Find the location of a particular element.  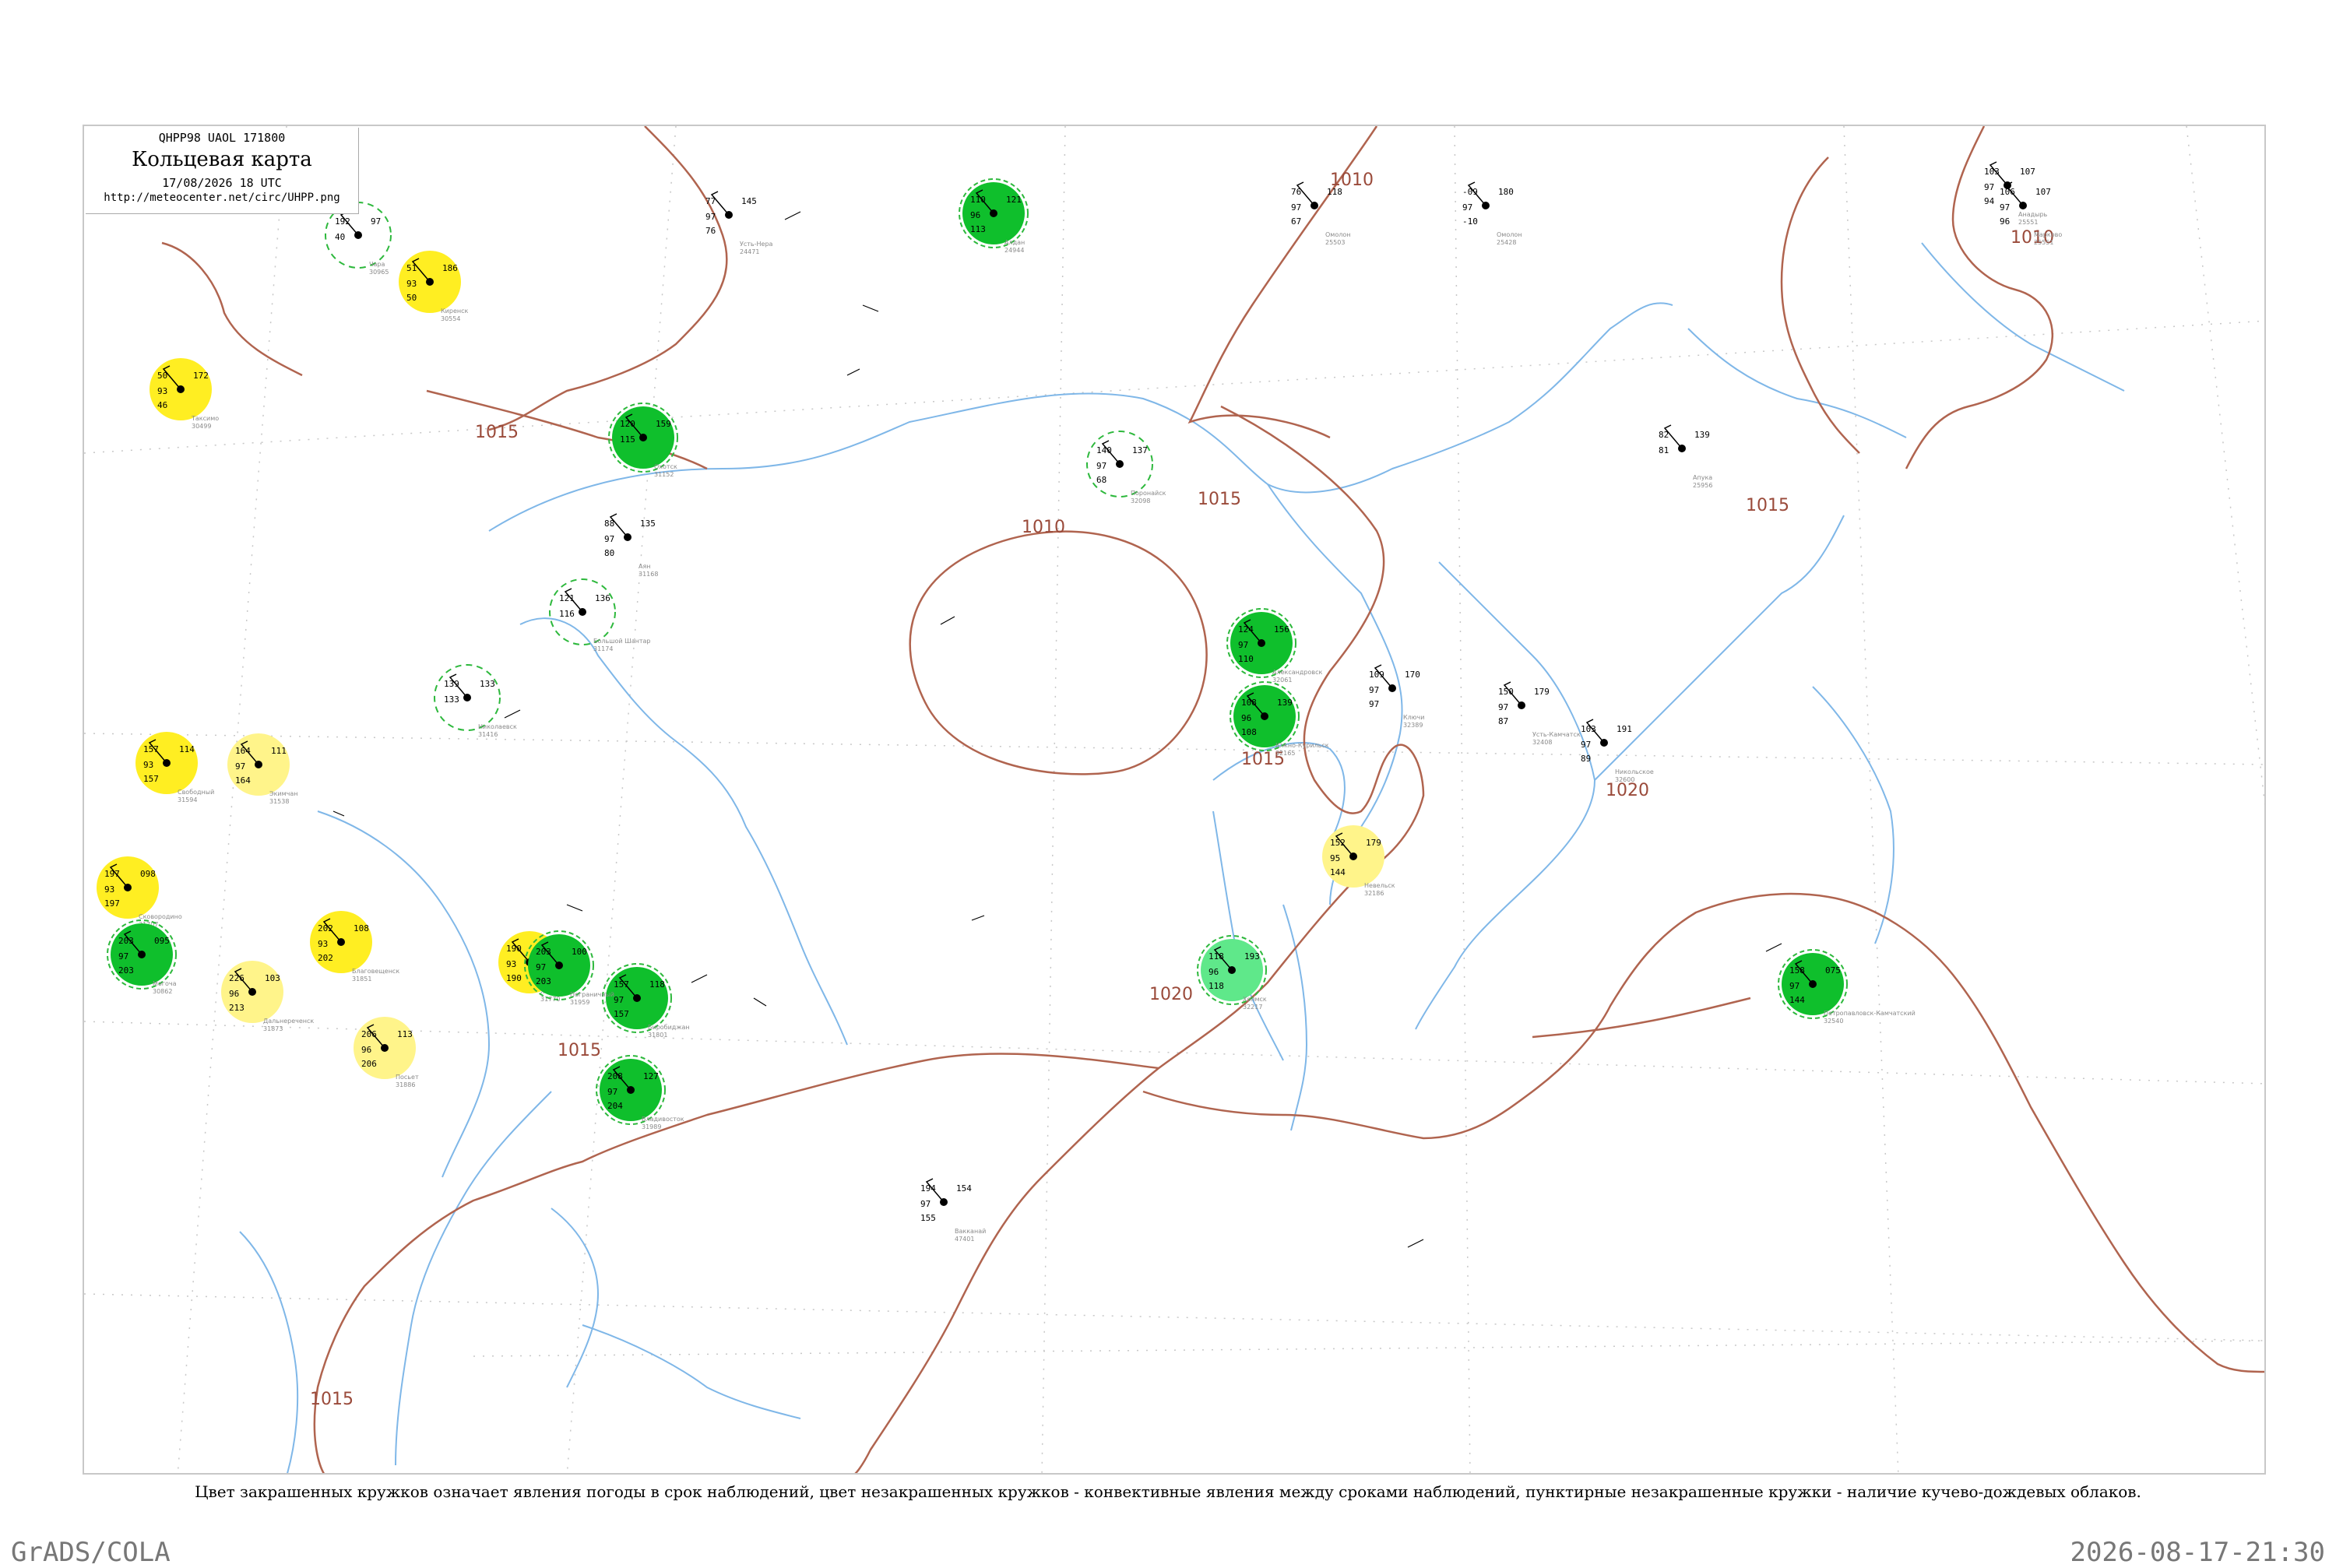

station-id: 32217 is located at coordinates (1252, 1007).